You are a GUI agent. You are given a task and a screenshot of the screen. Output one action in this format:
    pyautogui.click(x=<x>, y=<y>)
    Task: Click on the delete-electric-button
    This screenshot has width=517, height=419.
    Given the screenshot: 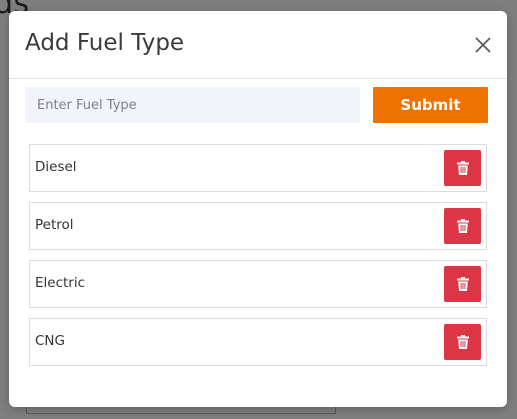 What is the action you would take?
    pyautogui.click(x=462, y=284)
    